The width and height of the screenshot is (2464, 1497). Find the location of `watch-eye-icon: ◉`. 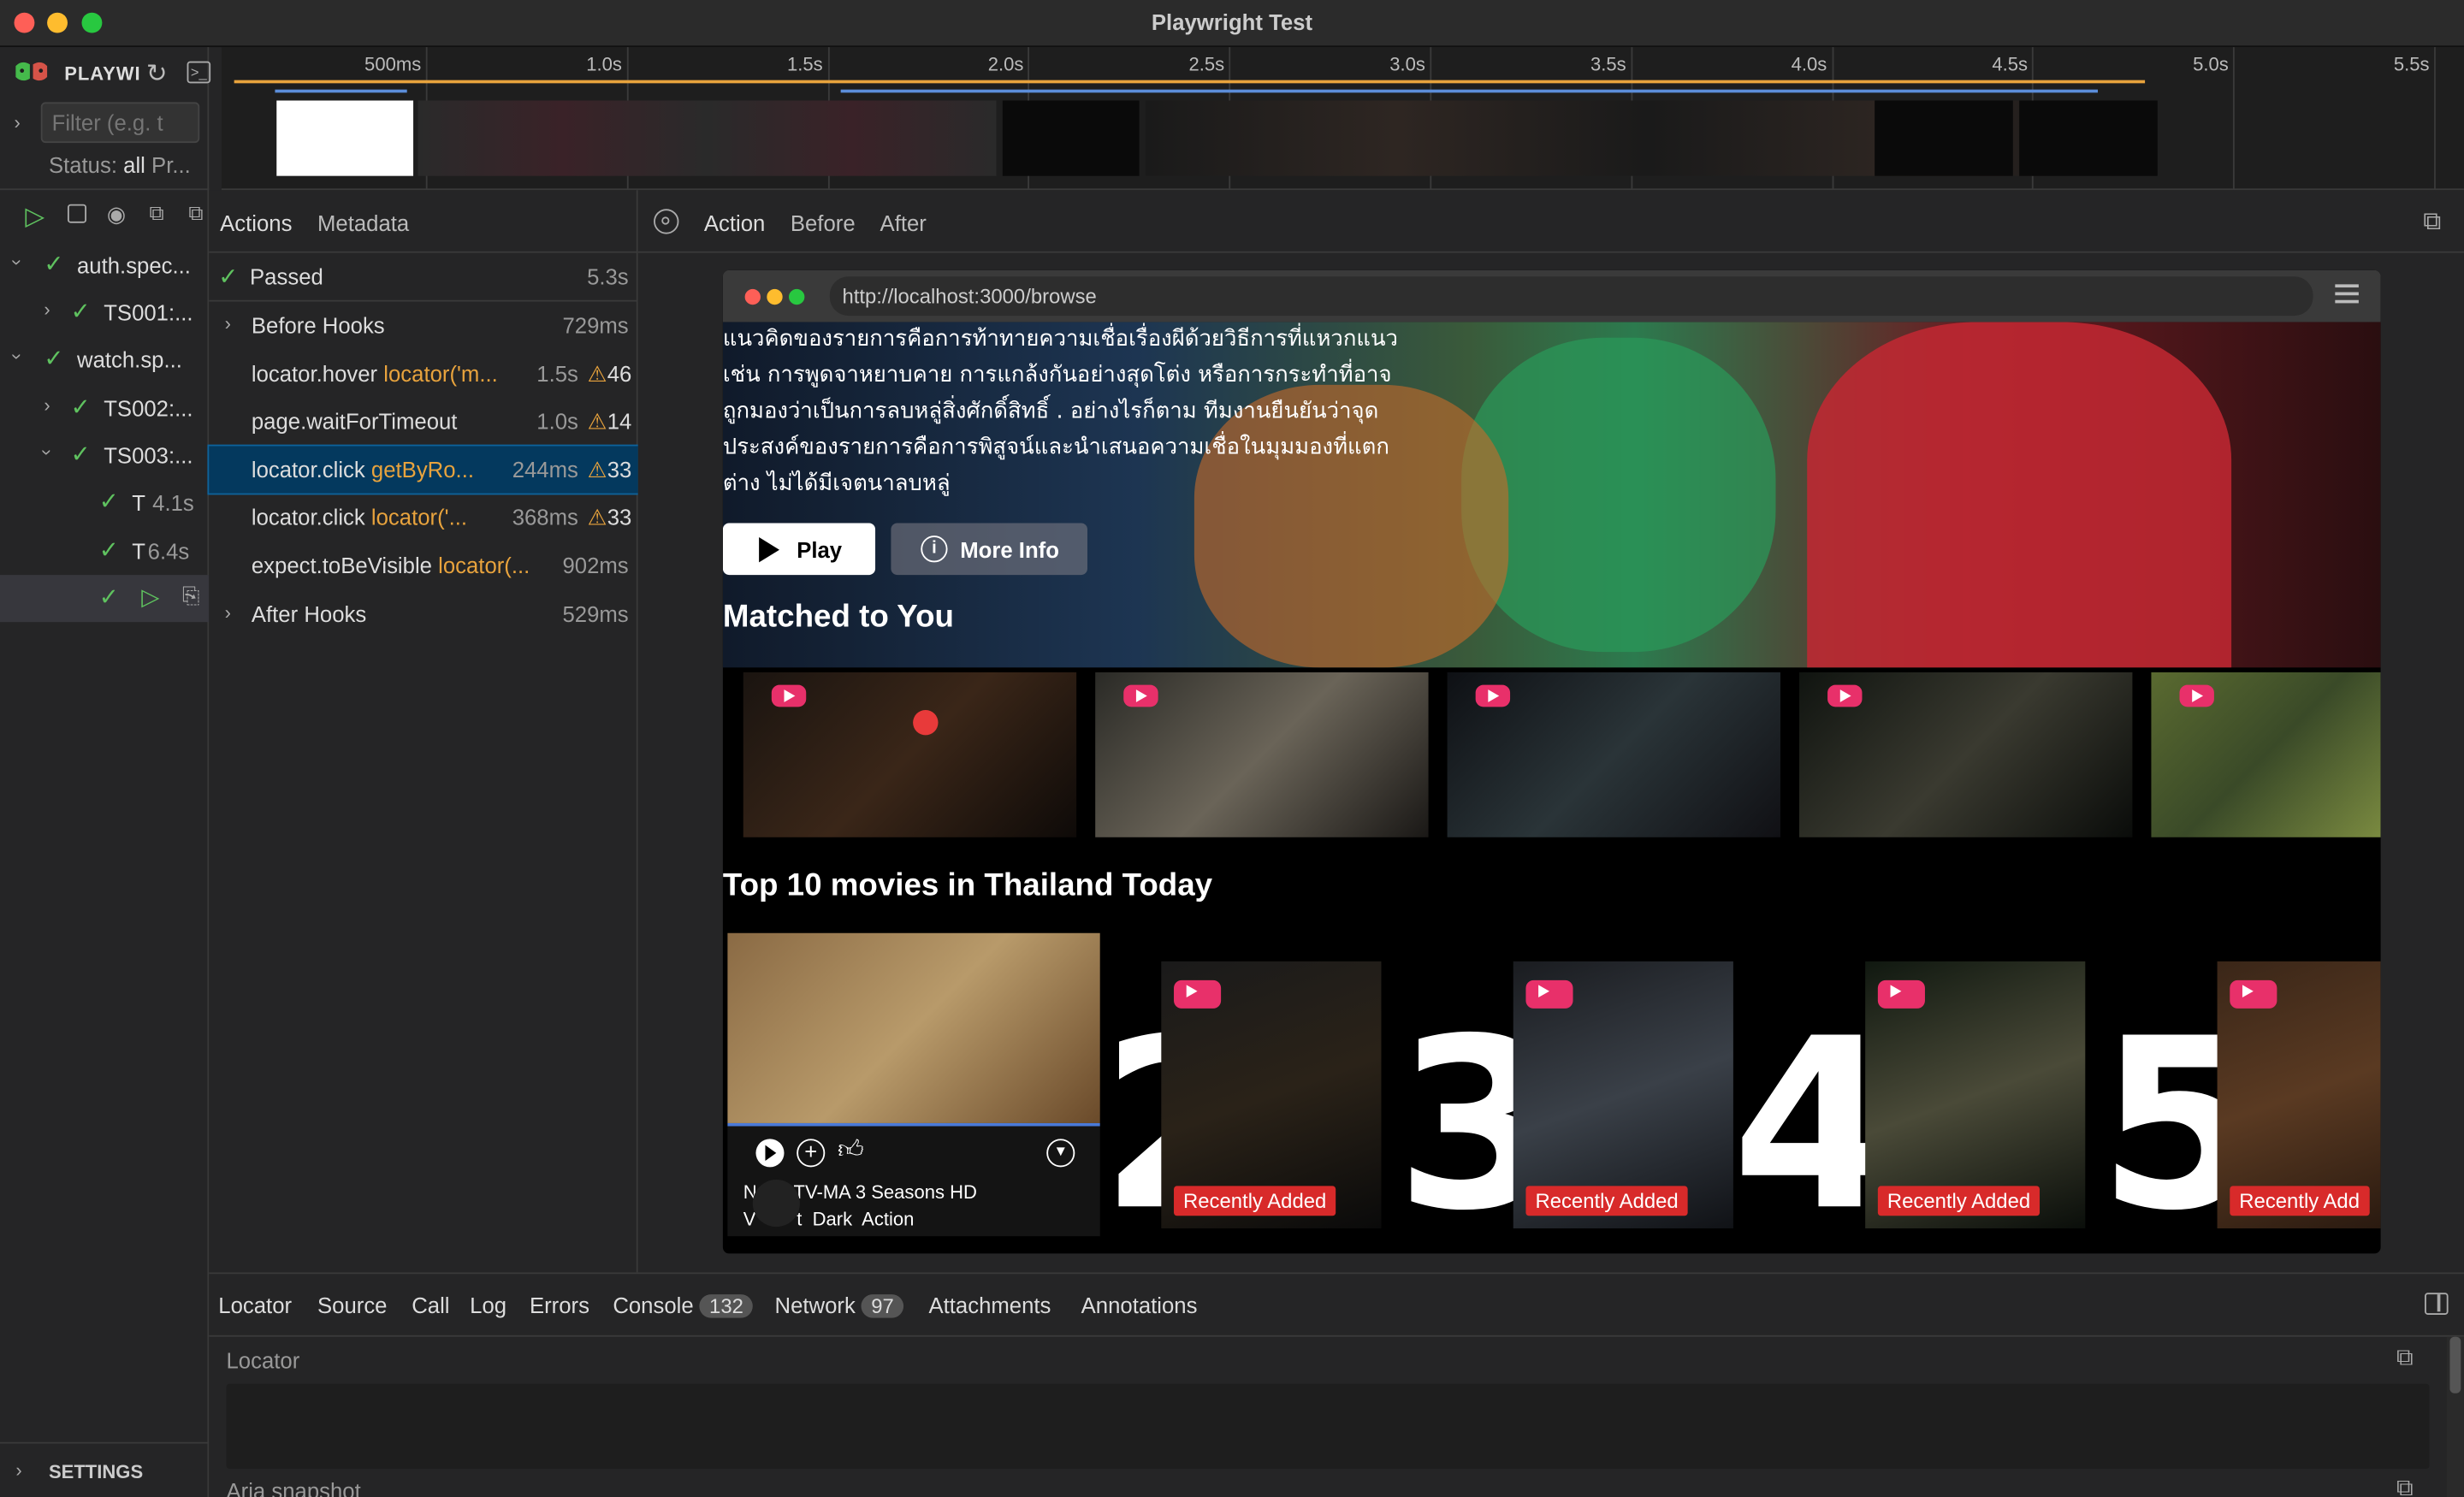

watch-eye-icon: ◉ is located at coordinates (116, 214).